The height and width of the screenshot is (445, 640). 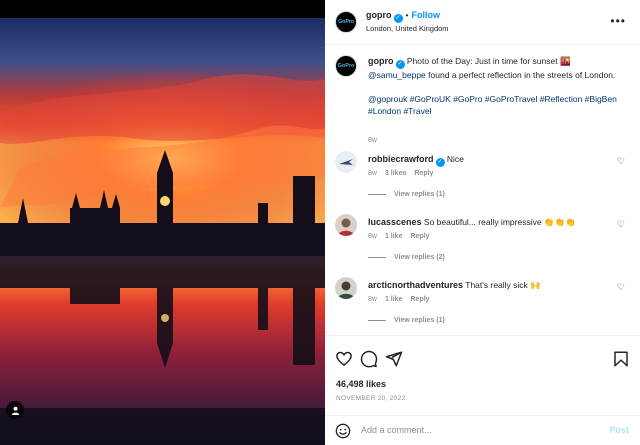 What do you see at coordinates (381, 61) in the screenshot?
I see `caption-username: gopro` at bounding box center [381, 61].